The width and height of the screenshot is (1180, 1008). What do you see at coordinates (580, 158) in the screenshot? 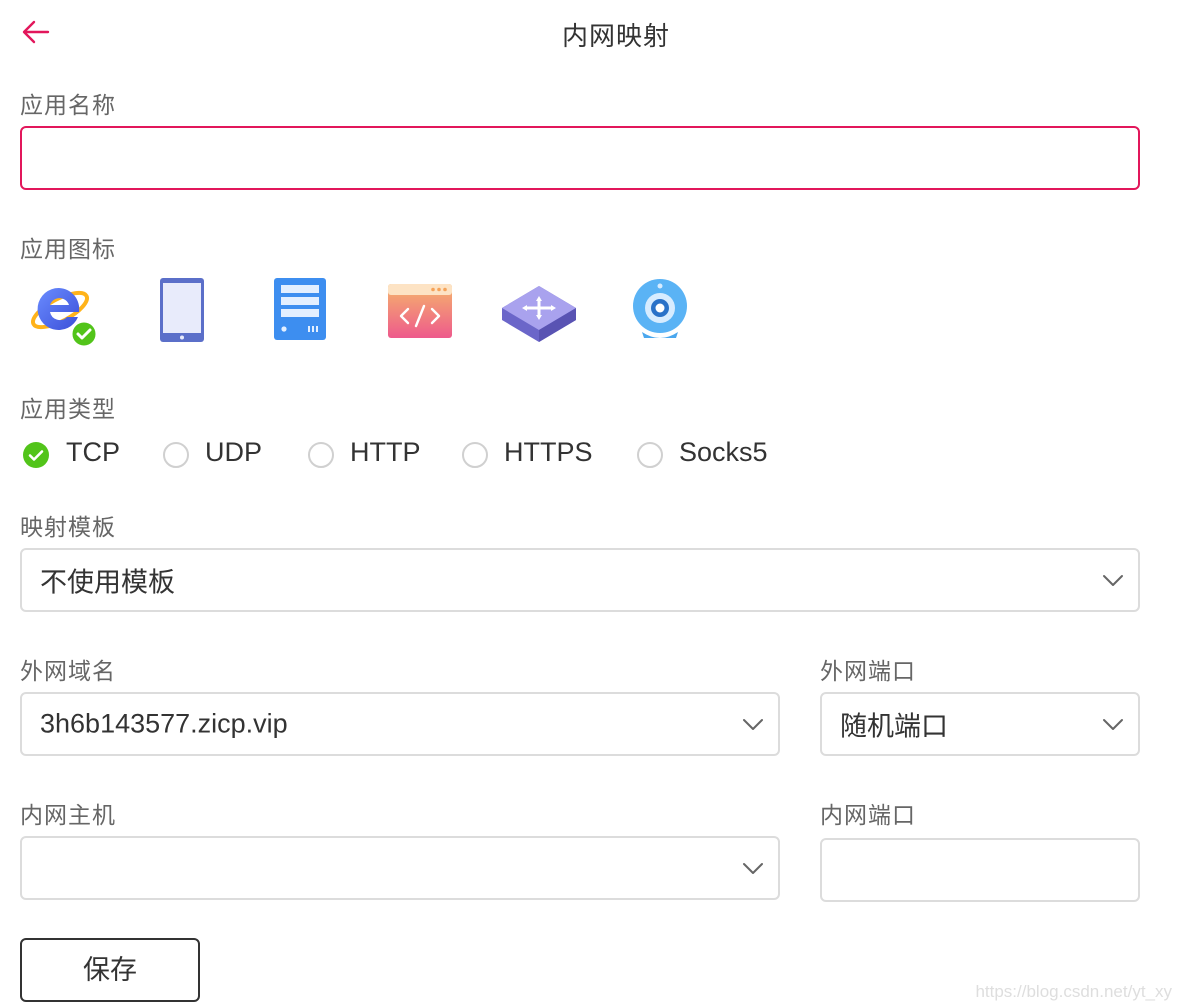
I see `app-name-input` at bounding box center [580, 158].